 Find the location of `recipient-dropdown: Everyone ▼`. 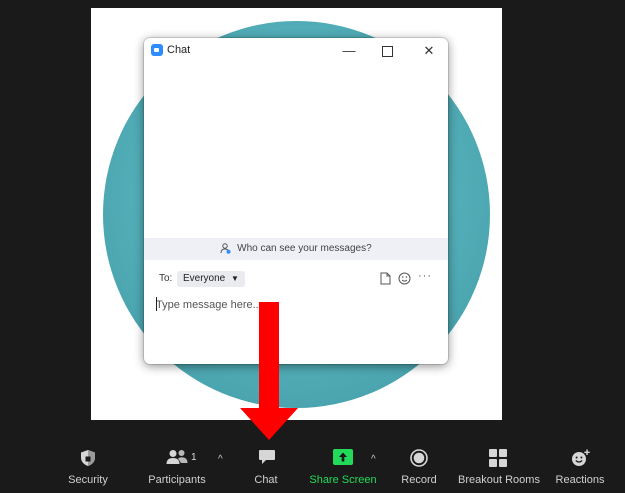

recipient-dropdown: Everyone ▼ is located at coordinates (211, 279).